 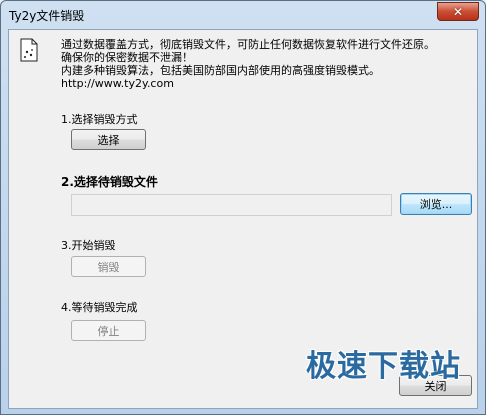 I want to click on close-icon: ✕, so click(x=458, y=11).